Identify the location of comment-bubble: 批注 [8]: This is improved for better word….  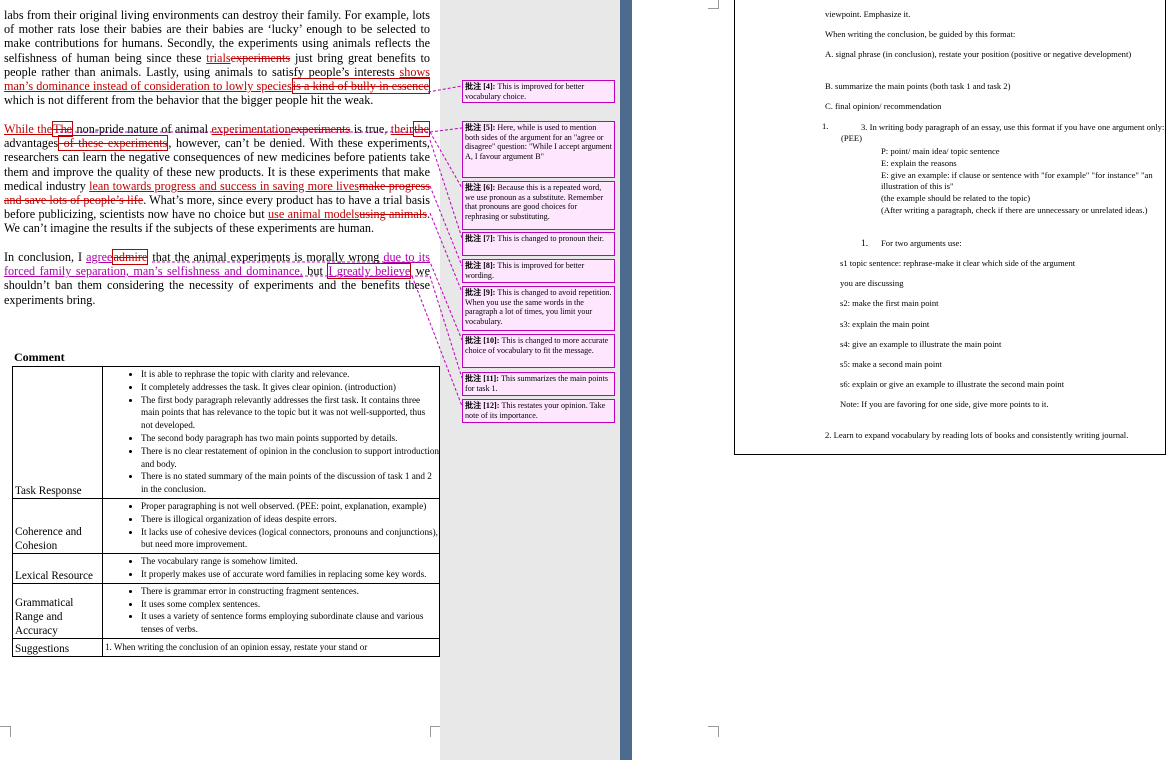
(538, 271).